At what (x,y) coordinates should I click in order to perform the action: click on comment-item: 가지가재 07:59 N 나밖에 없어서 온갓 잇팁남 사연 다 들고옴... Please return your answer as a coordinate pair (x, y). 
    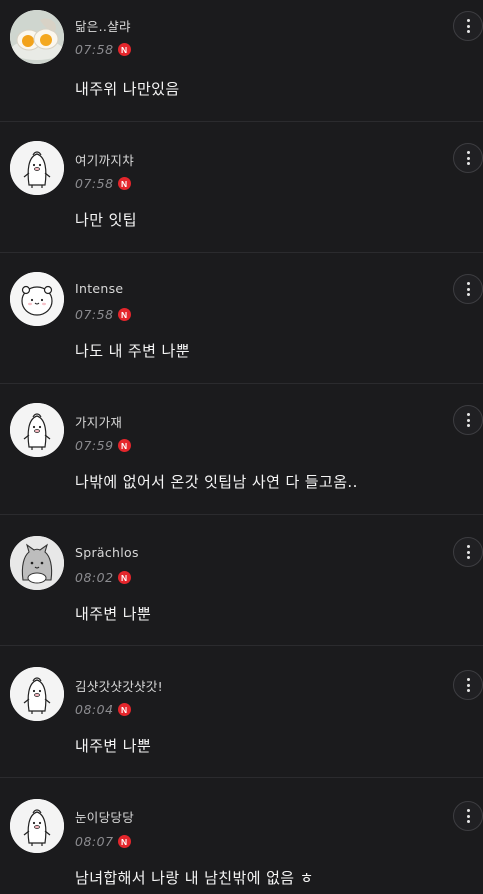
    Looking at the image, I should click on (241, 449).